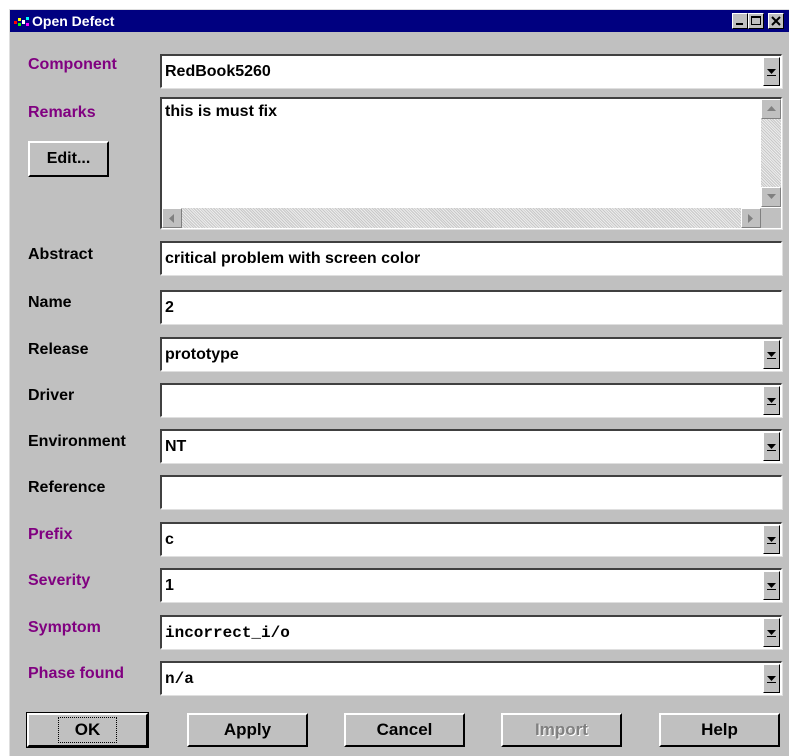  Describe the element at coordinates (77, 441) in the screenshot. I see `environment-label: Environment` at that location.